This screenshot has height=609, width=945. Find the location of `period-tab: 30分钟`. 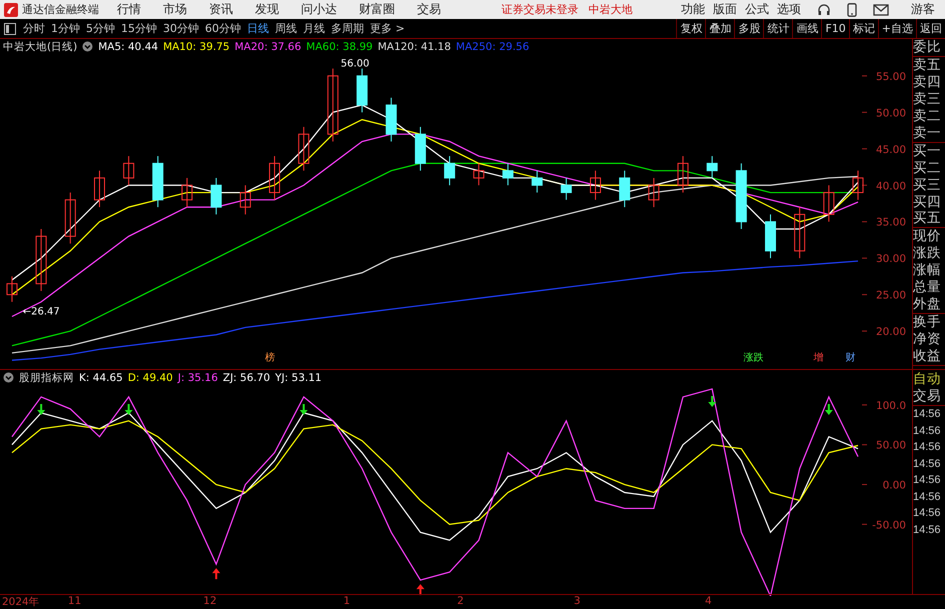

period-tab: 30分钟 is located at coordinates (181, 28).